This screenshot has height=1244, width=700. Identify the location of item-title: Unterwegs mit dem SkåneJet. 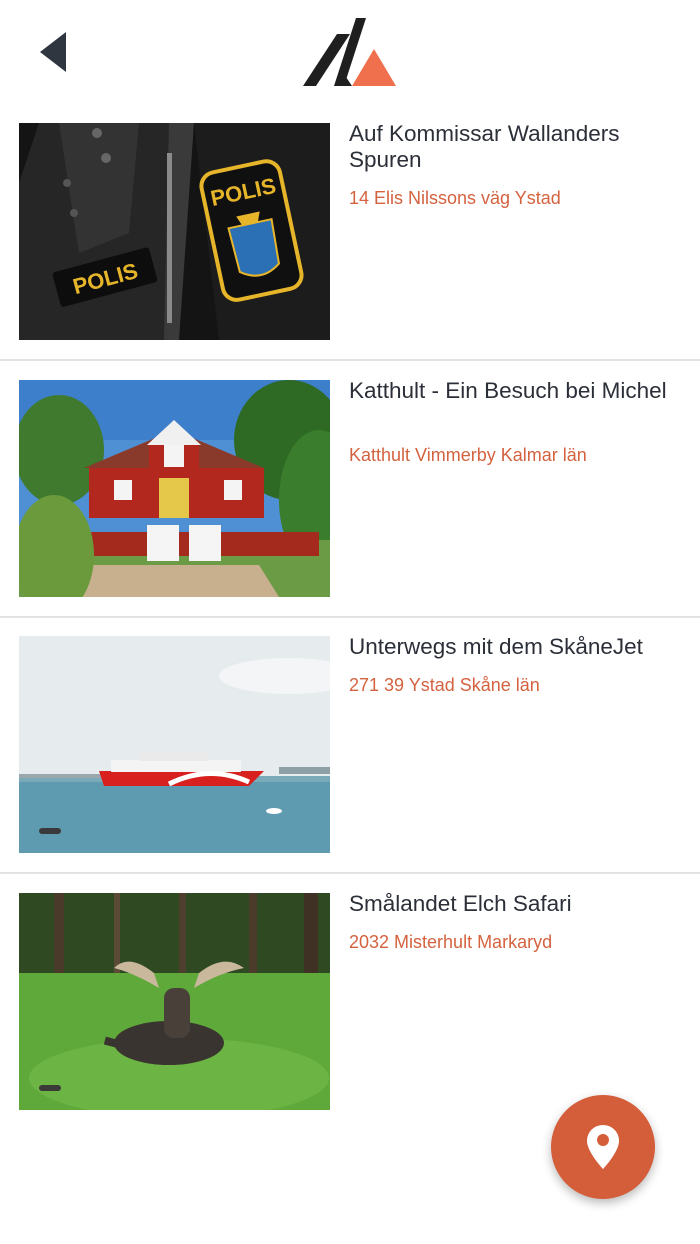
(496, 646).